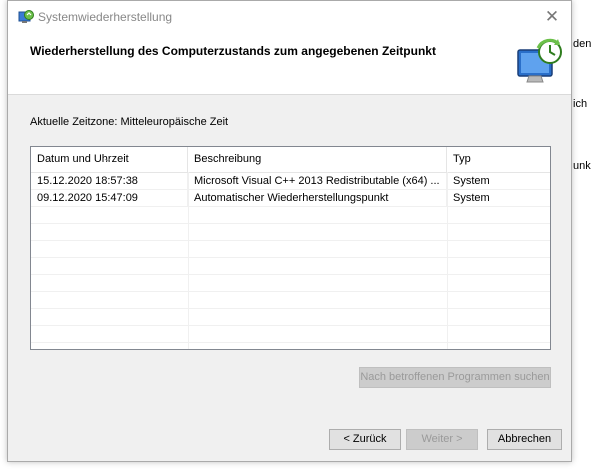  What do you see at coordinates (365, 439) in the screenshot?
I see `back-button: < Zurück` at bounding box center [365, 439].